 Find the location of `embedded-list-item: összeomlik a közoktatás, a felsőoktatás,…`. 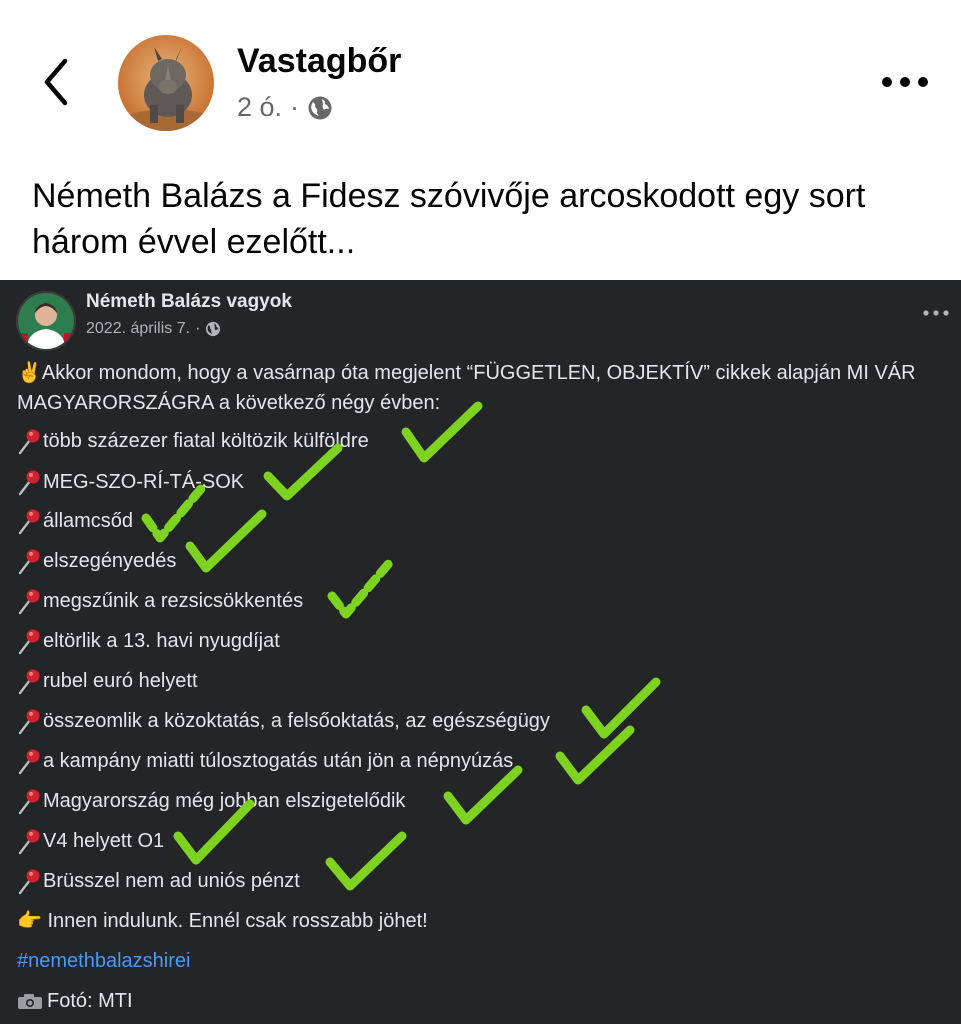

embedded-list-item: összeomlik a közoktatás, a felsőoktatás,… is located at coordinates (283, 721).